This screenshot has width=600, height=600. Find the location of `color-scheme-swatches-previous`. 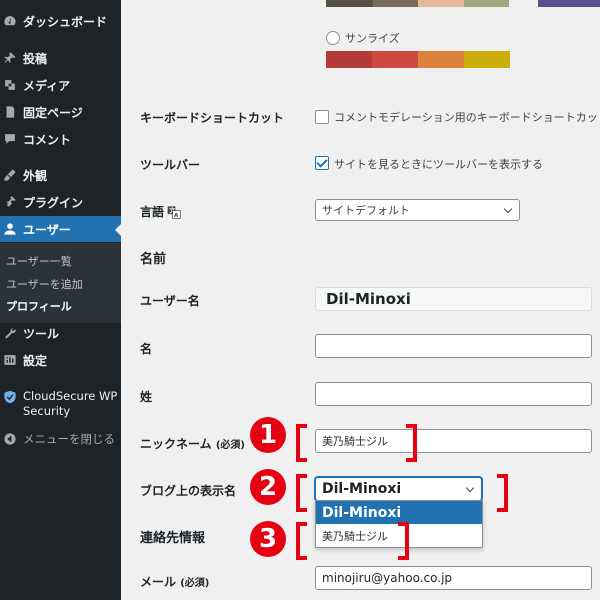

color-scheme-swatches-previous is located at coordinates (417, 3).